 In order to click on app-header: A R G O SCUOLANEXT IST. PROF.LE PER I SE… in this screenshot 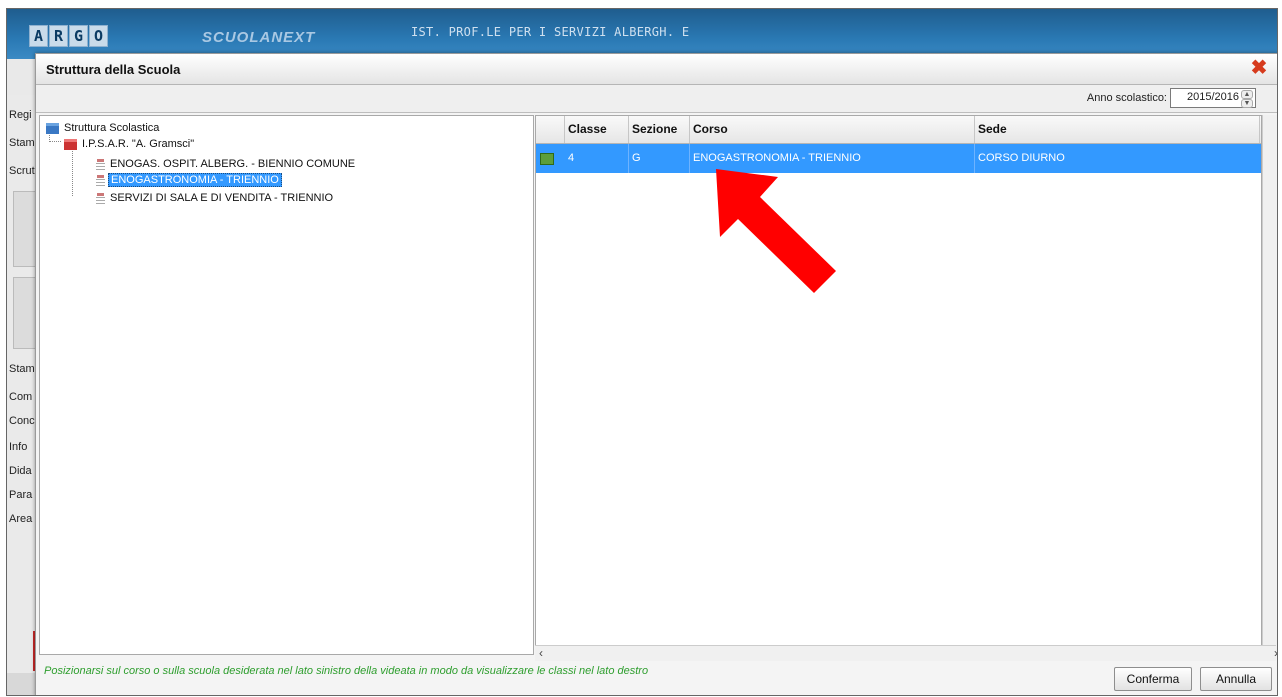, I will do `click(642, 34)`.